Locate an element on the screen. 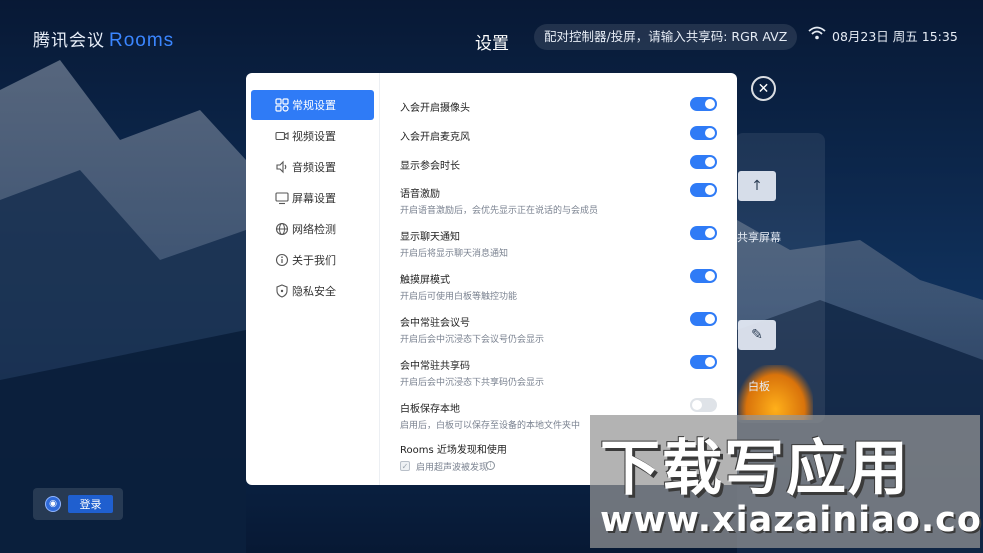 This screenshot has width=983, height=553. wifi-icon is located at coordinates (817, 33).